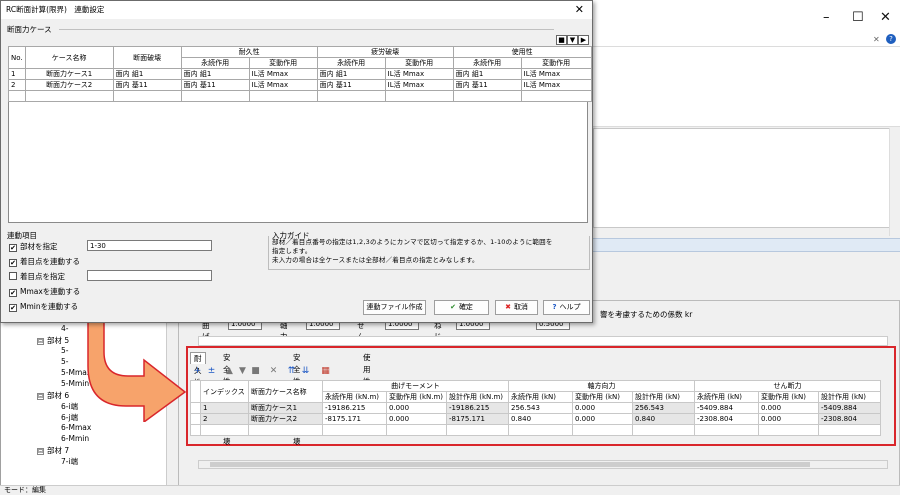 This screenshot has height=495, width=900. I want to click on delete-icon: ✕, so click(273, 371).